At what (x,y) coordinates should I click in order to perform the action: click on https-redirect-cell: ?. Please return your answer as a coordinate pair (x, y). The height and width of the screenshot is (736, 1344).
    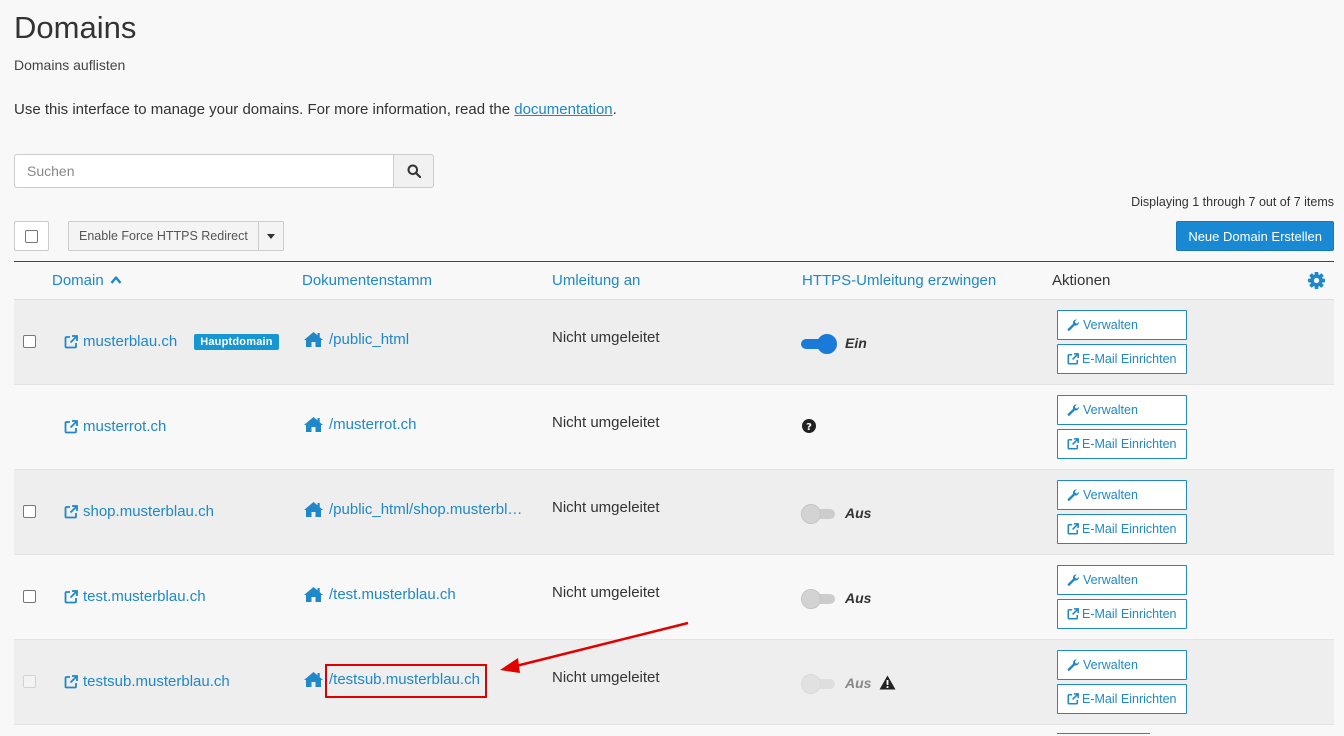
    Looking at the image, I should click on (809, 426).